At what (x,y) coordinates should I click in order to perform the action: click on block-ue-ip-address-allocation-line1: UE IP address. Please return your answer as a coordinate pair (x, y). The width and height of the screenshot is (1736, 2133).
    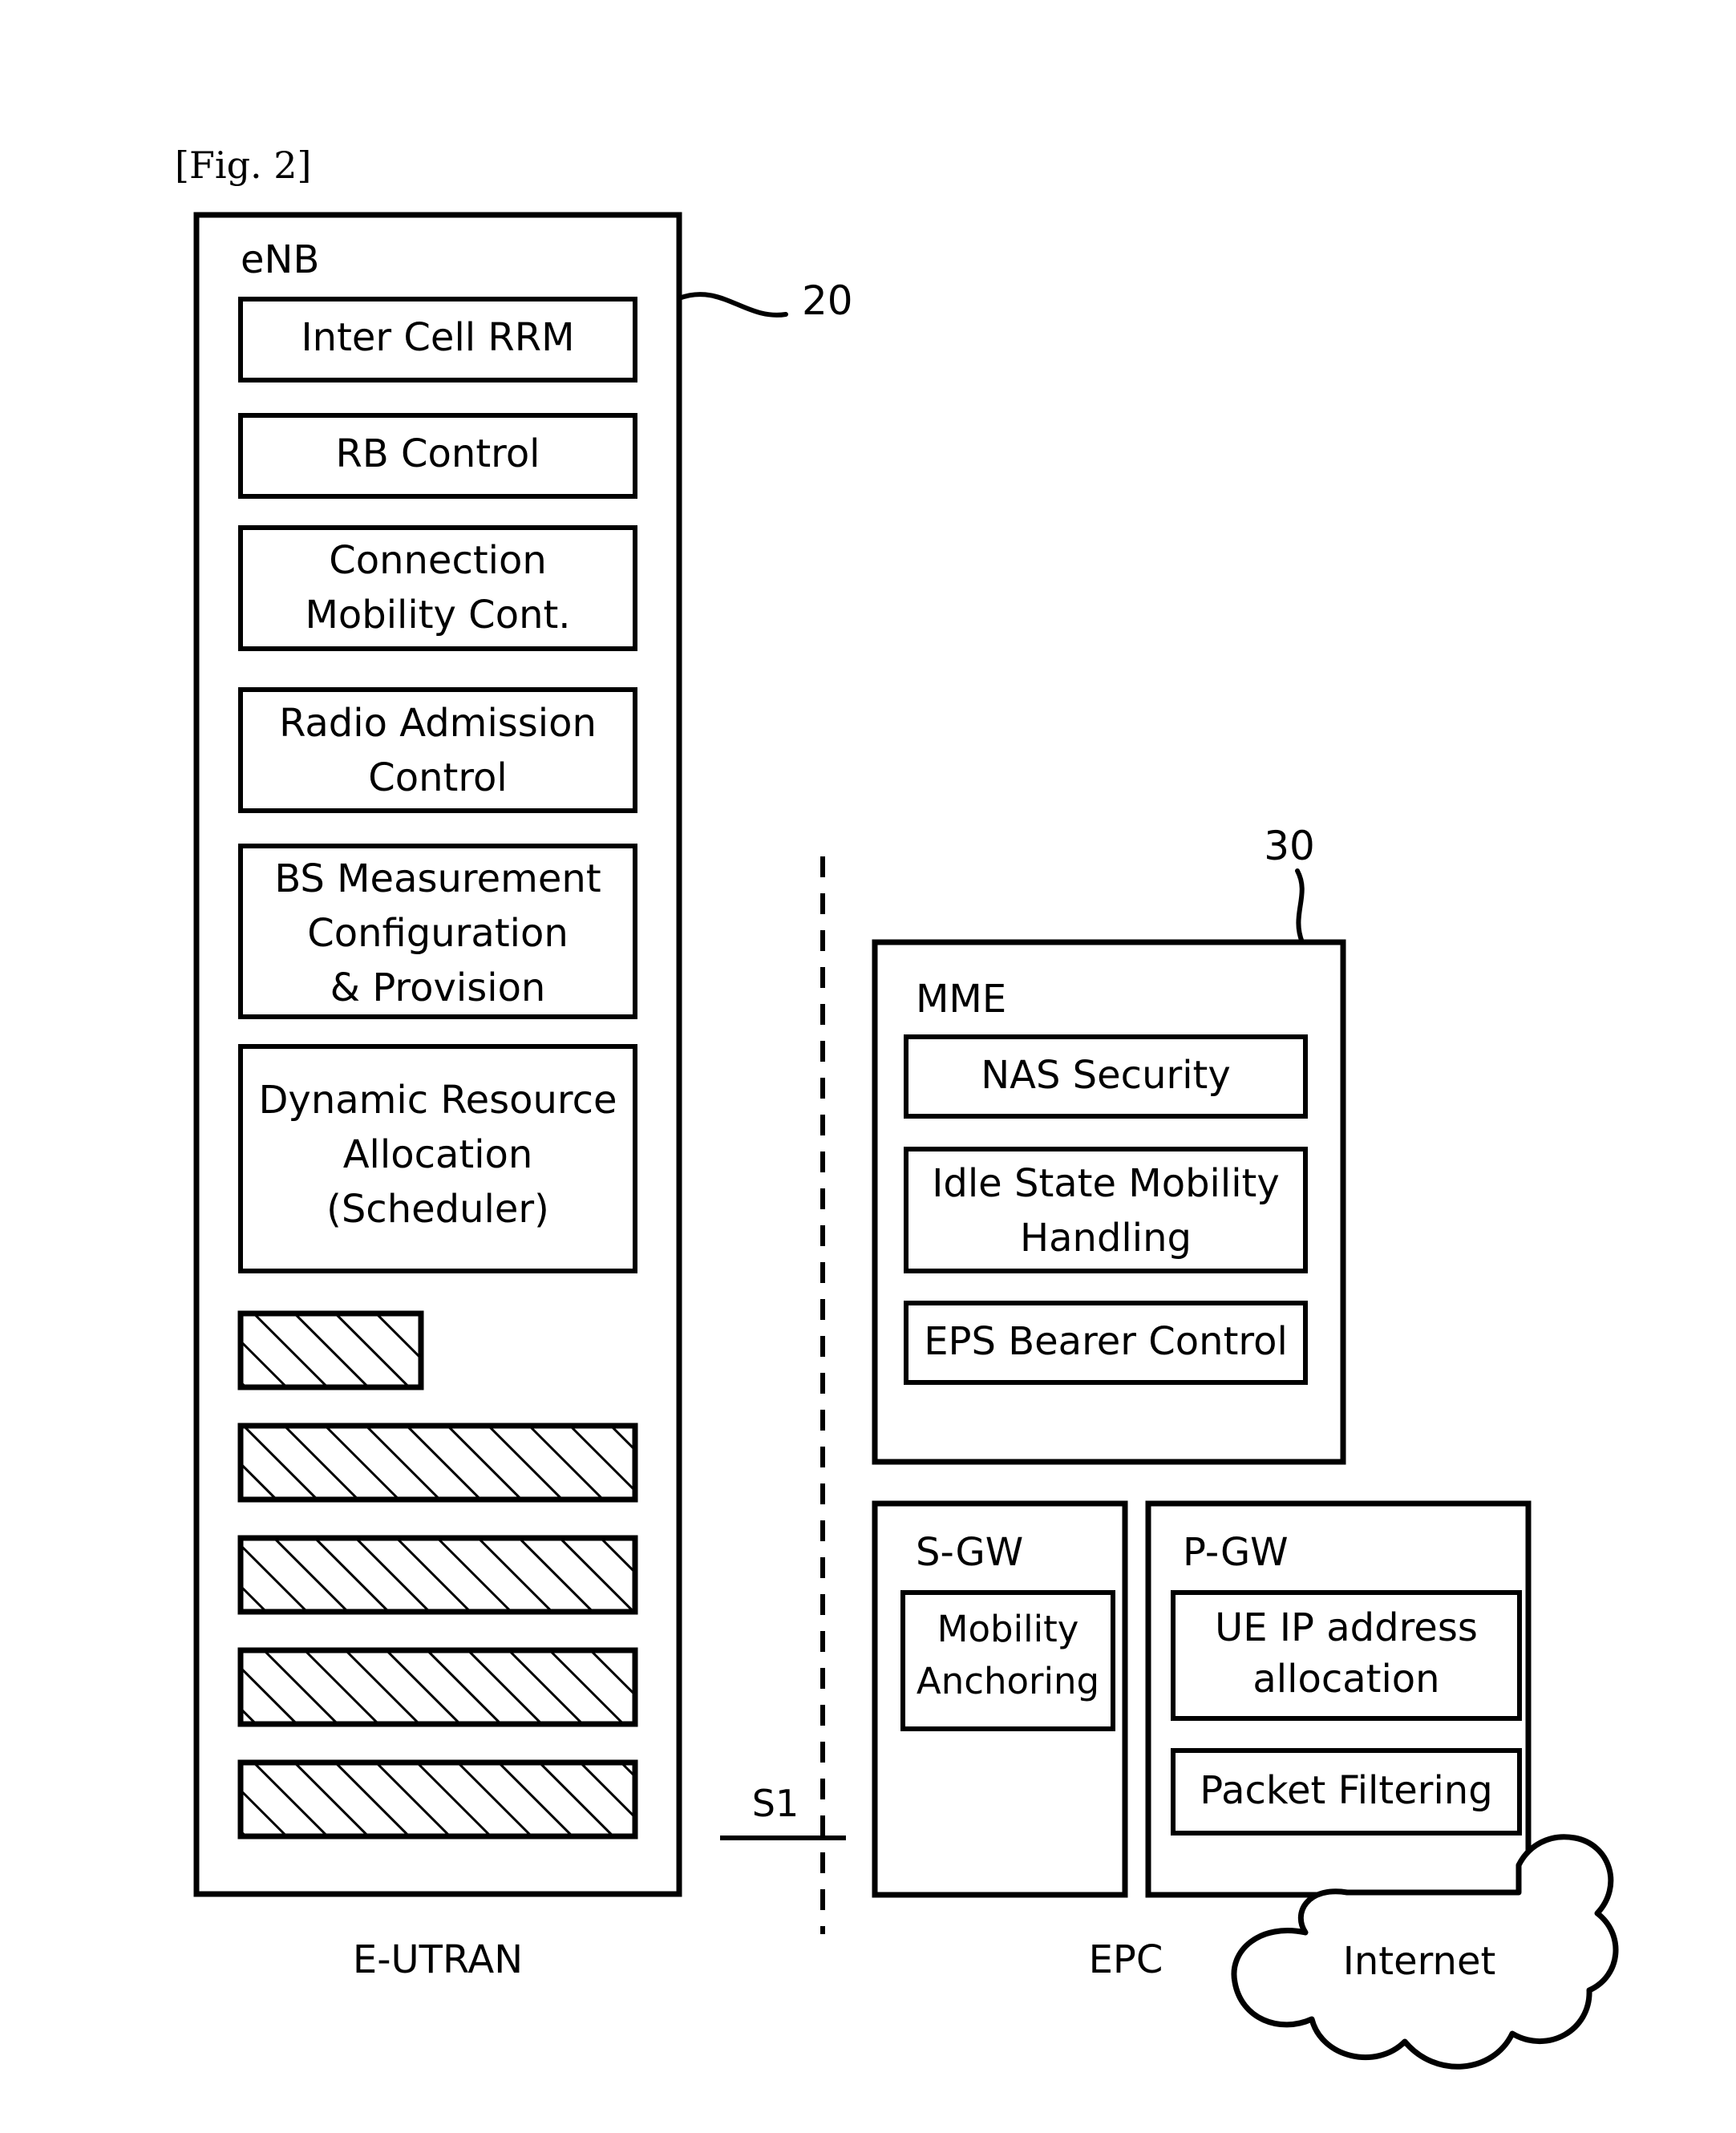
    Looking at the image, I should click on (1347, 1627).